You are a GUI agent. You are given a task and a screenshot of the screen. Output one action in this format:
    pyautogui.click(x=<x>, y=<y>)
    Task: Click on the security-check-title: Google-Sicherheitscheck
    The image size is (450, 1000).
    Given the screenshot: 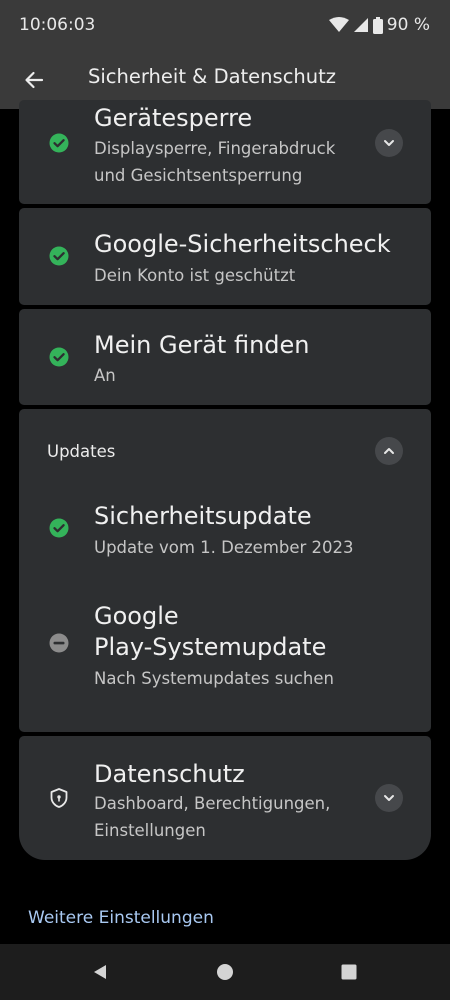 What is the action you would take?
    pyautogui.click(x=242, y=244)
    